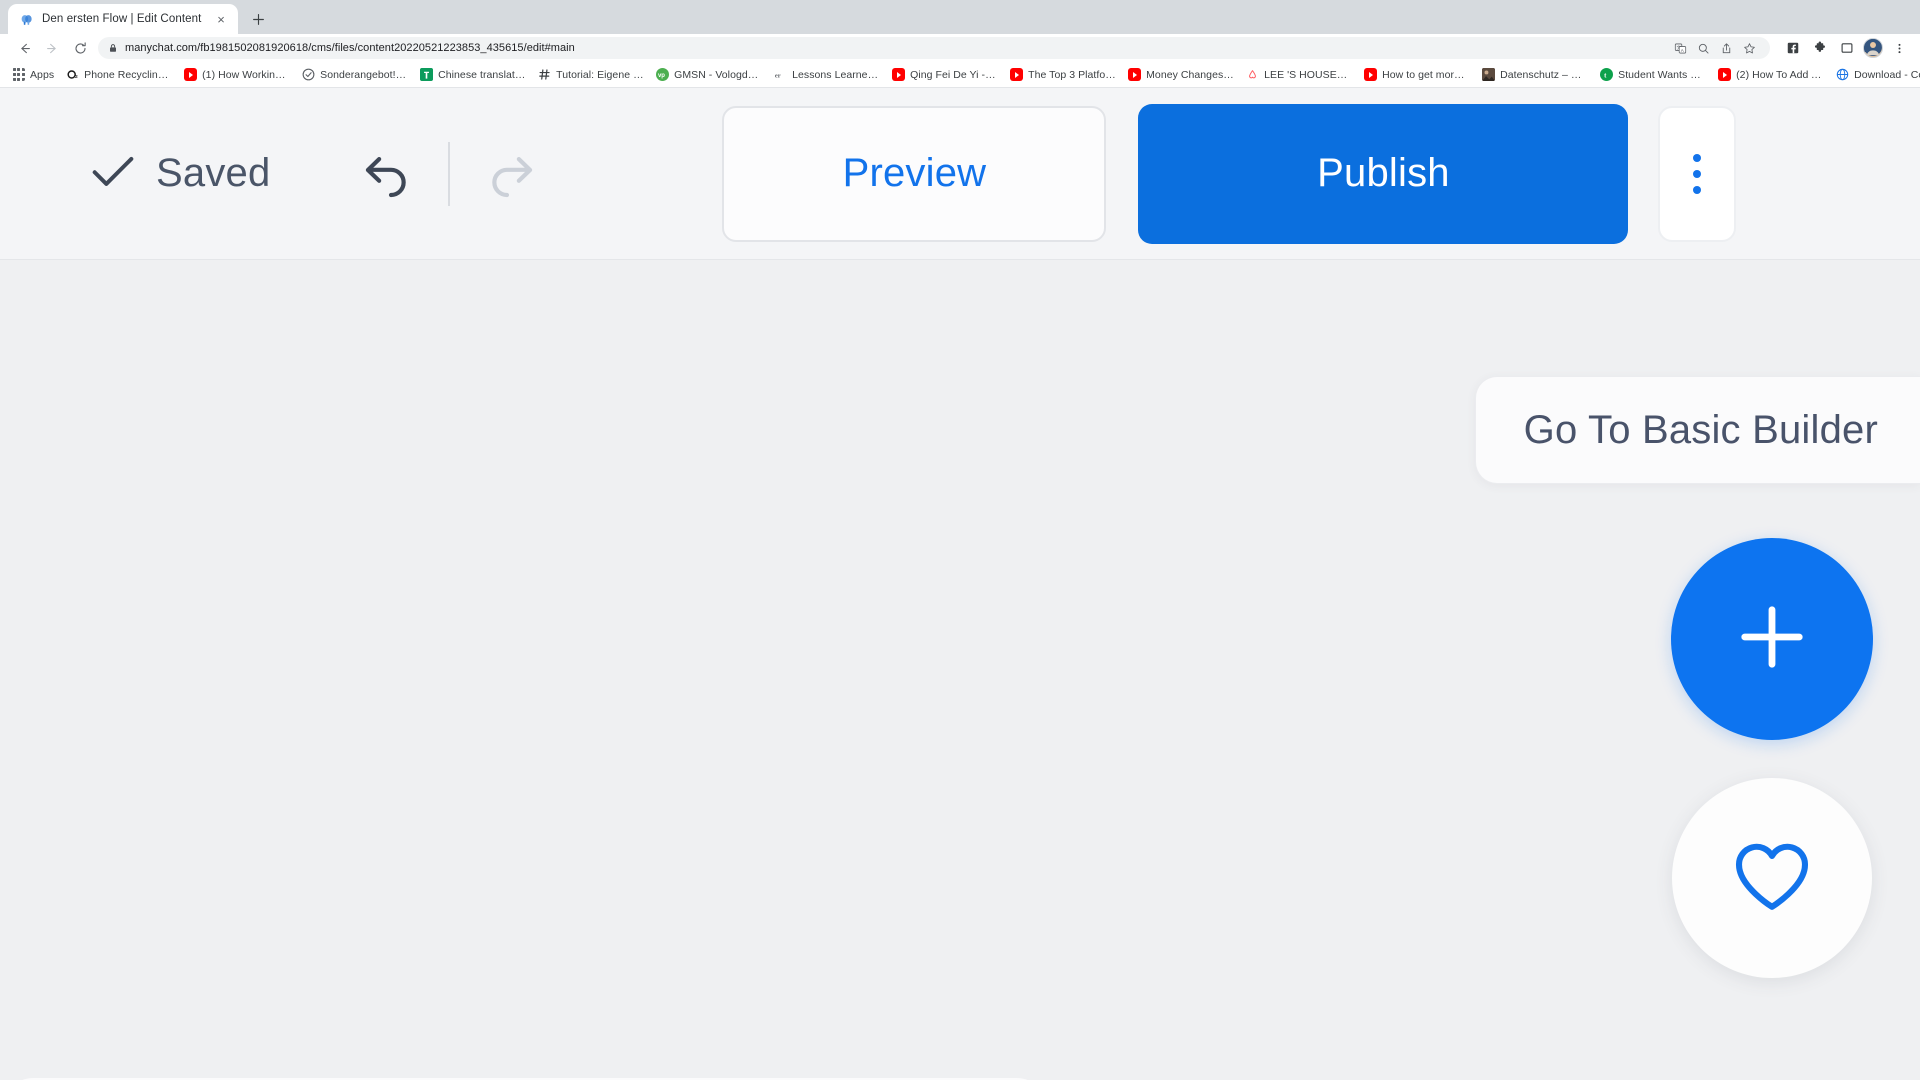 This screenshot has height=1080, width=1920. Describe the element at coordinates (510, 174) in the screenshot. I see `redo-arrow-icon` at that location.